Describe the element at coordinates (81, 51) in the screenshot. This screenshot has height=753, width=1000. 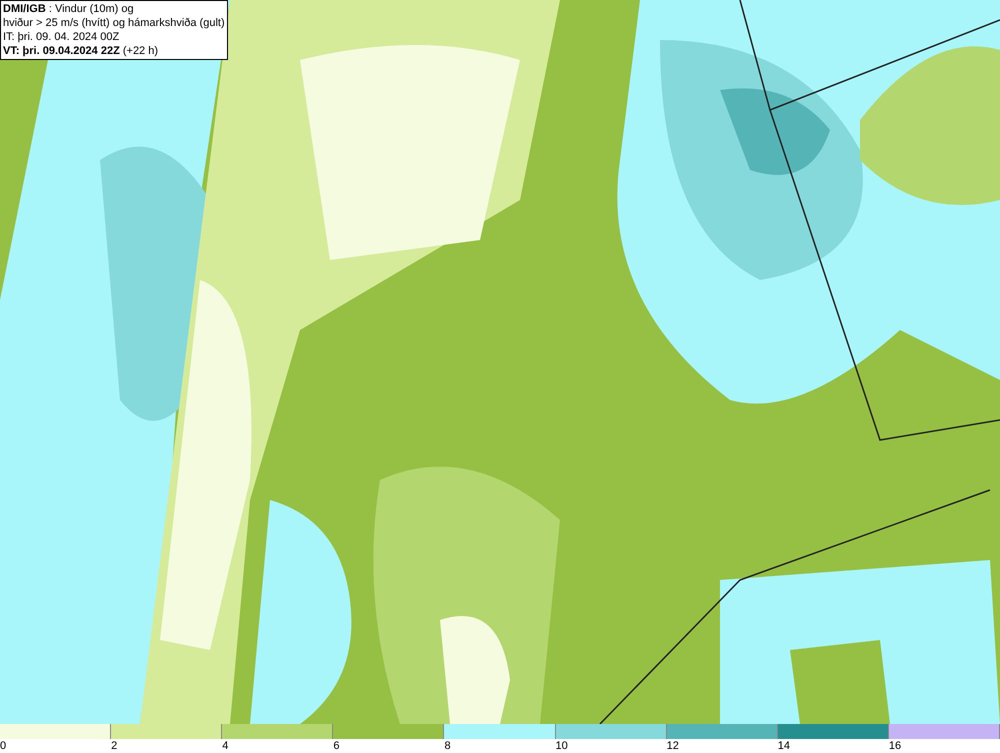
I see `legend-text: VT: þri. 09.04.2024 22Z (+22 h)` at that location.